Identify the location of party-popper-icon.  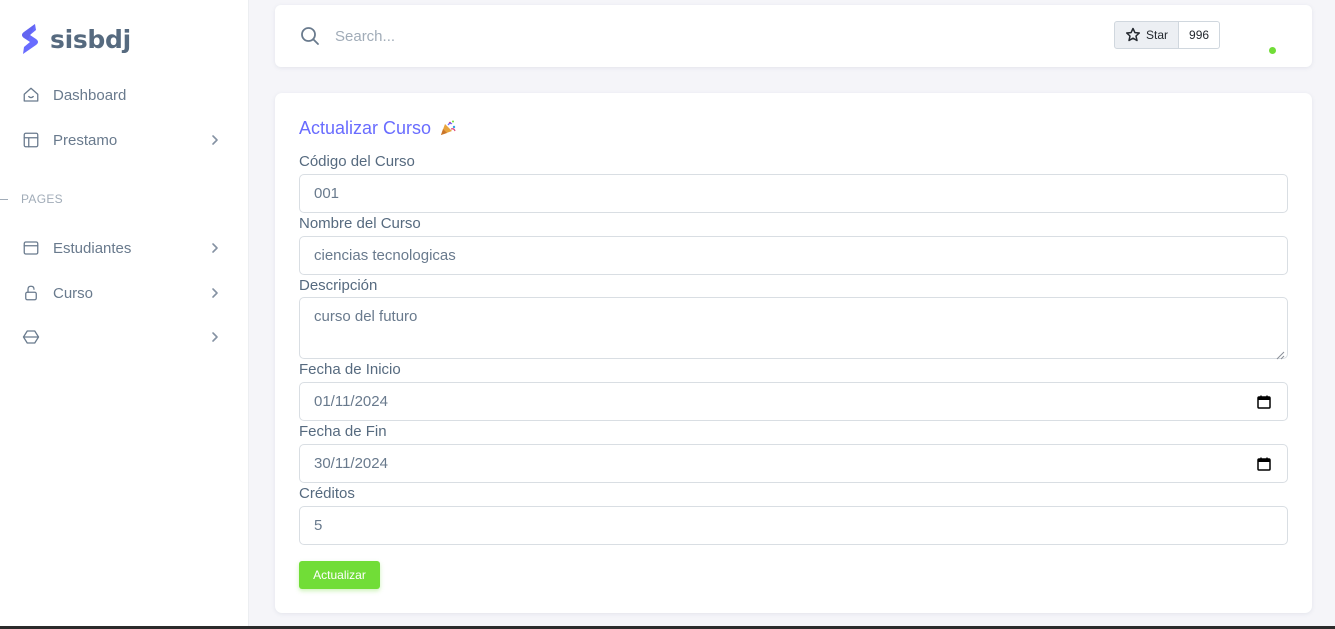
(448, 127).